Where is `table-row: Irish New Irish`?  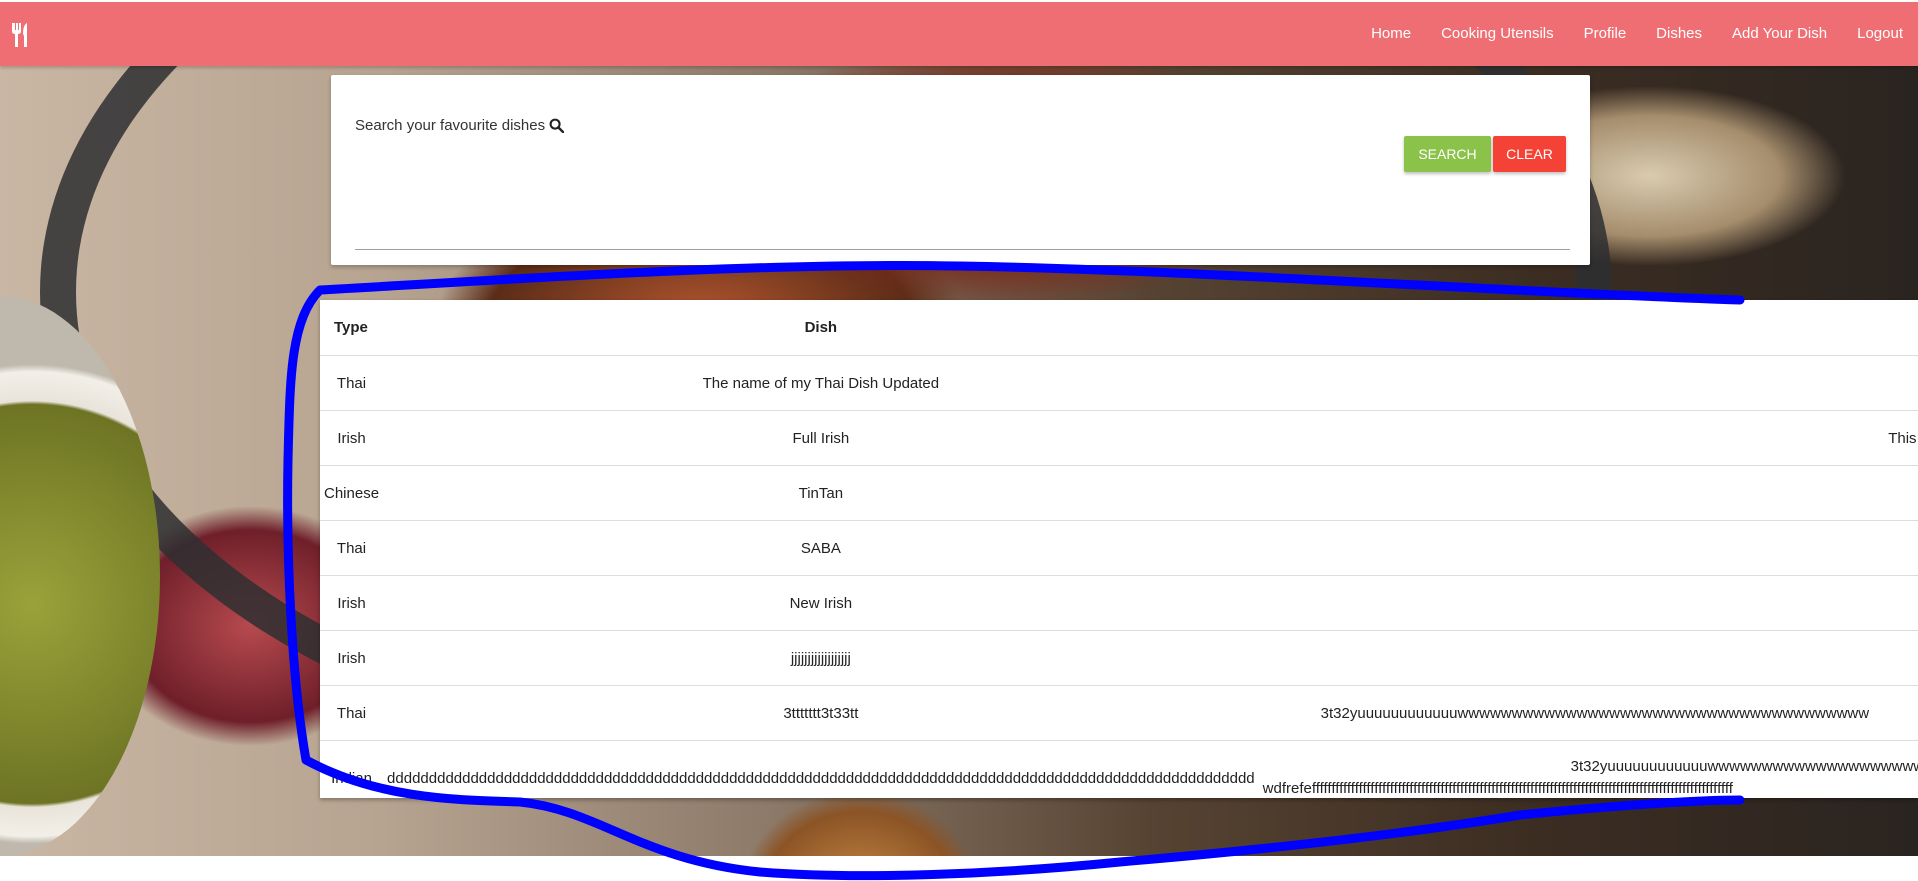 table-row: Irish New Irish is located at coordinates (1119, 603).